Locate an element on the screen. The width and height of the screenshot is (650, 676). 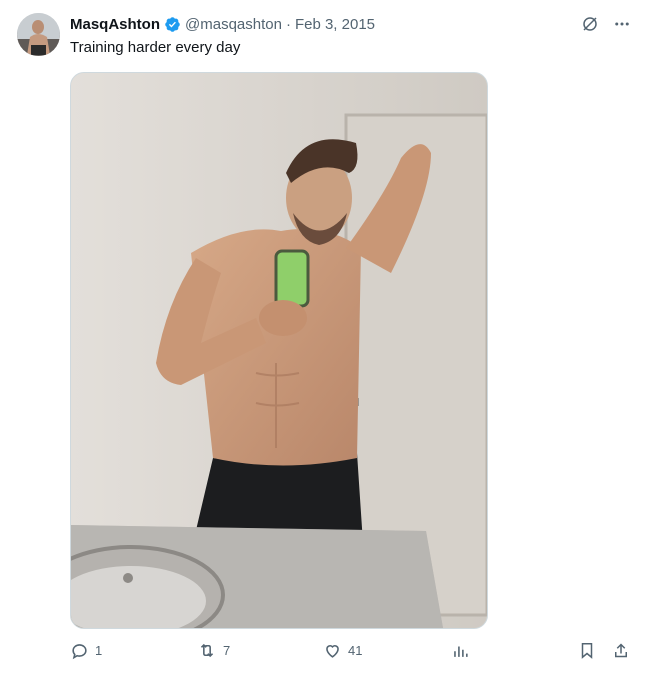
reply-button: 1 is located at coordinates (86, 650).